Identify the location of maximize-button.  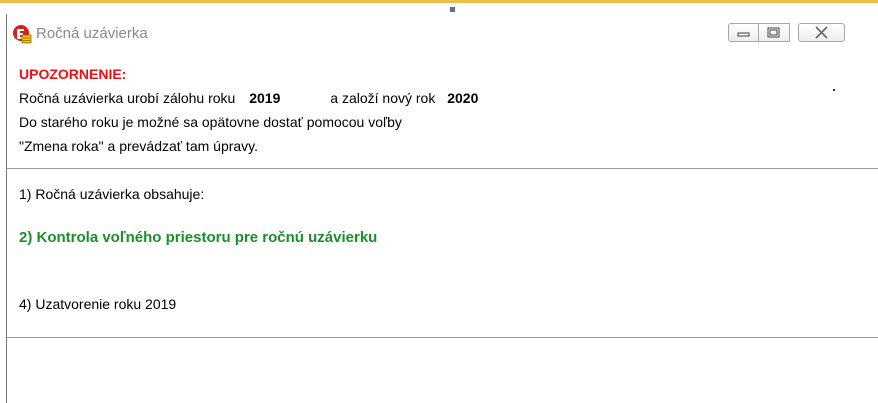
(774, 32).